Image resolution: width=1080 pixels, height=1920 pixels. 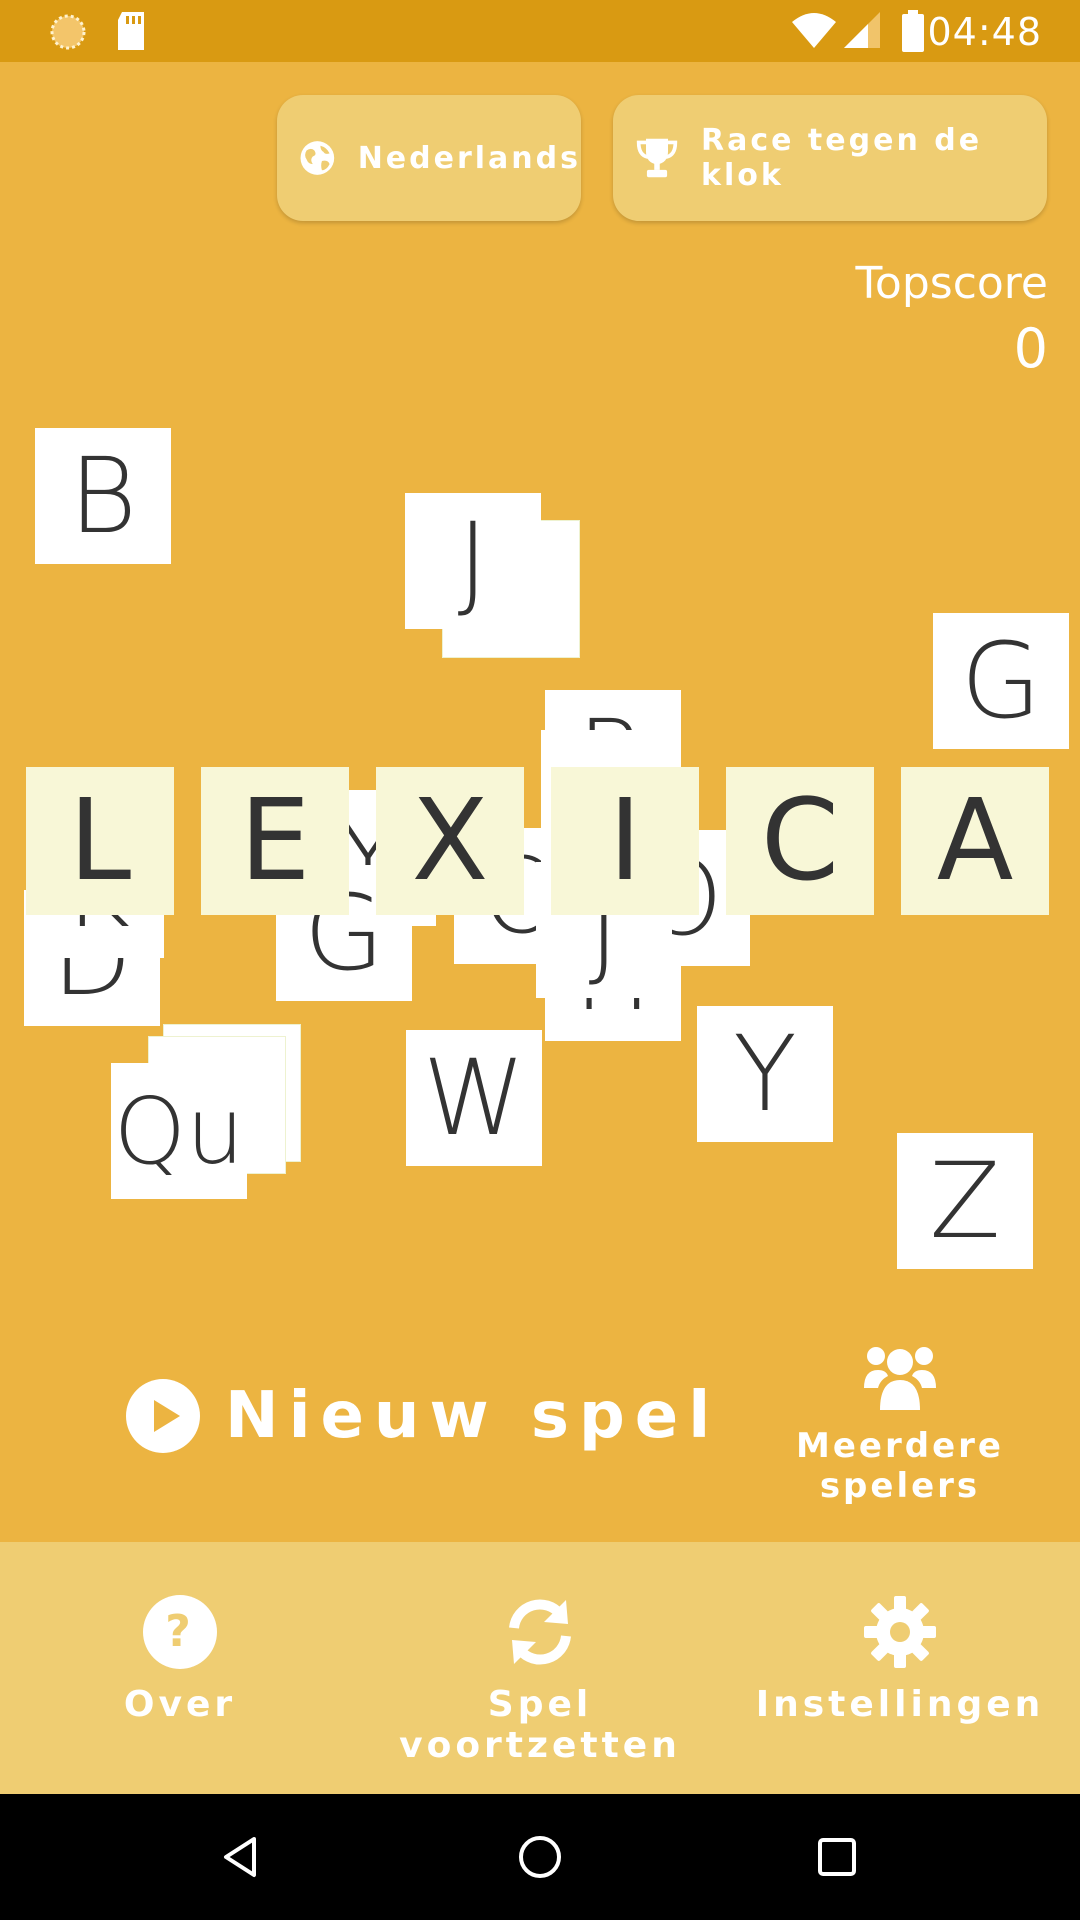 I want to click on logo-letter: E, so click(x=275, y=841).